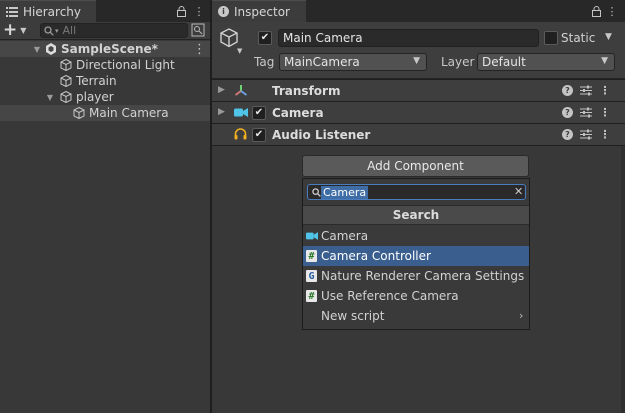  What do you see at coordinates (416, 316) in the screenshot?
I see `result-new-script: New script ›` at bounding box center [416, 316].